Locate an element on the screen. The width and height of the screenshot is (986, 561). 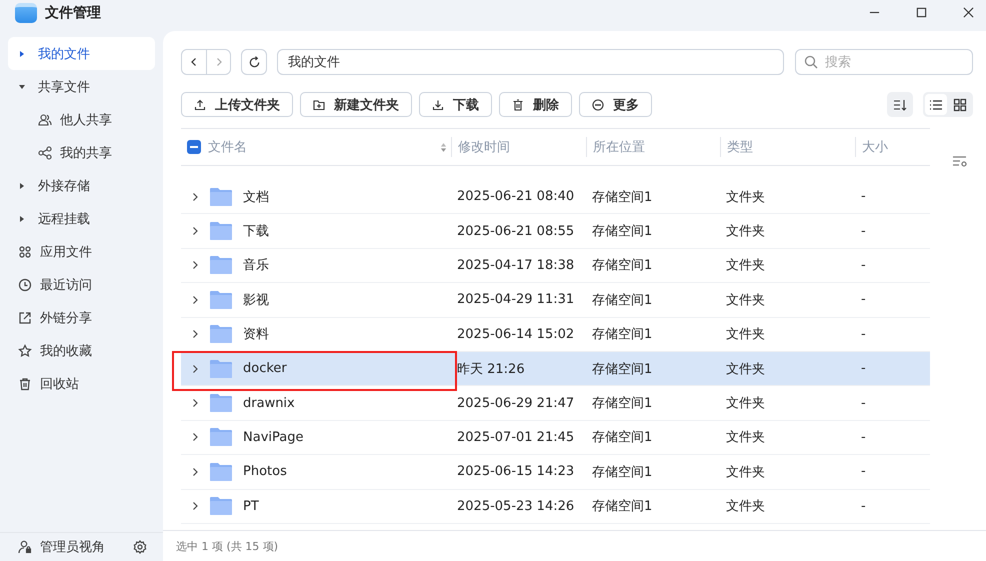
sidebar-item: 外链分享 is located at coordinates (81, 317).